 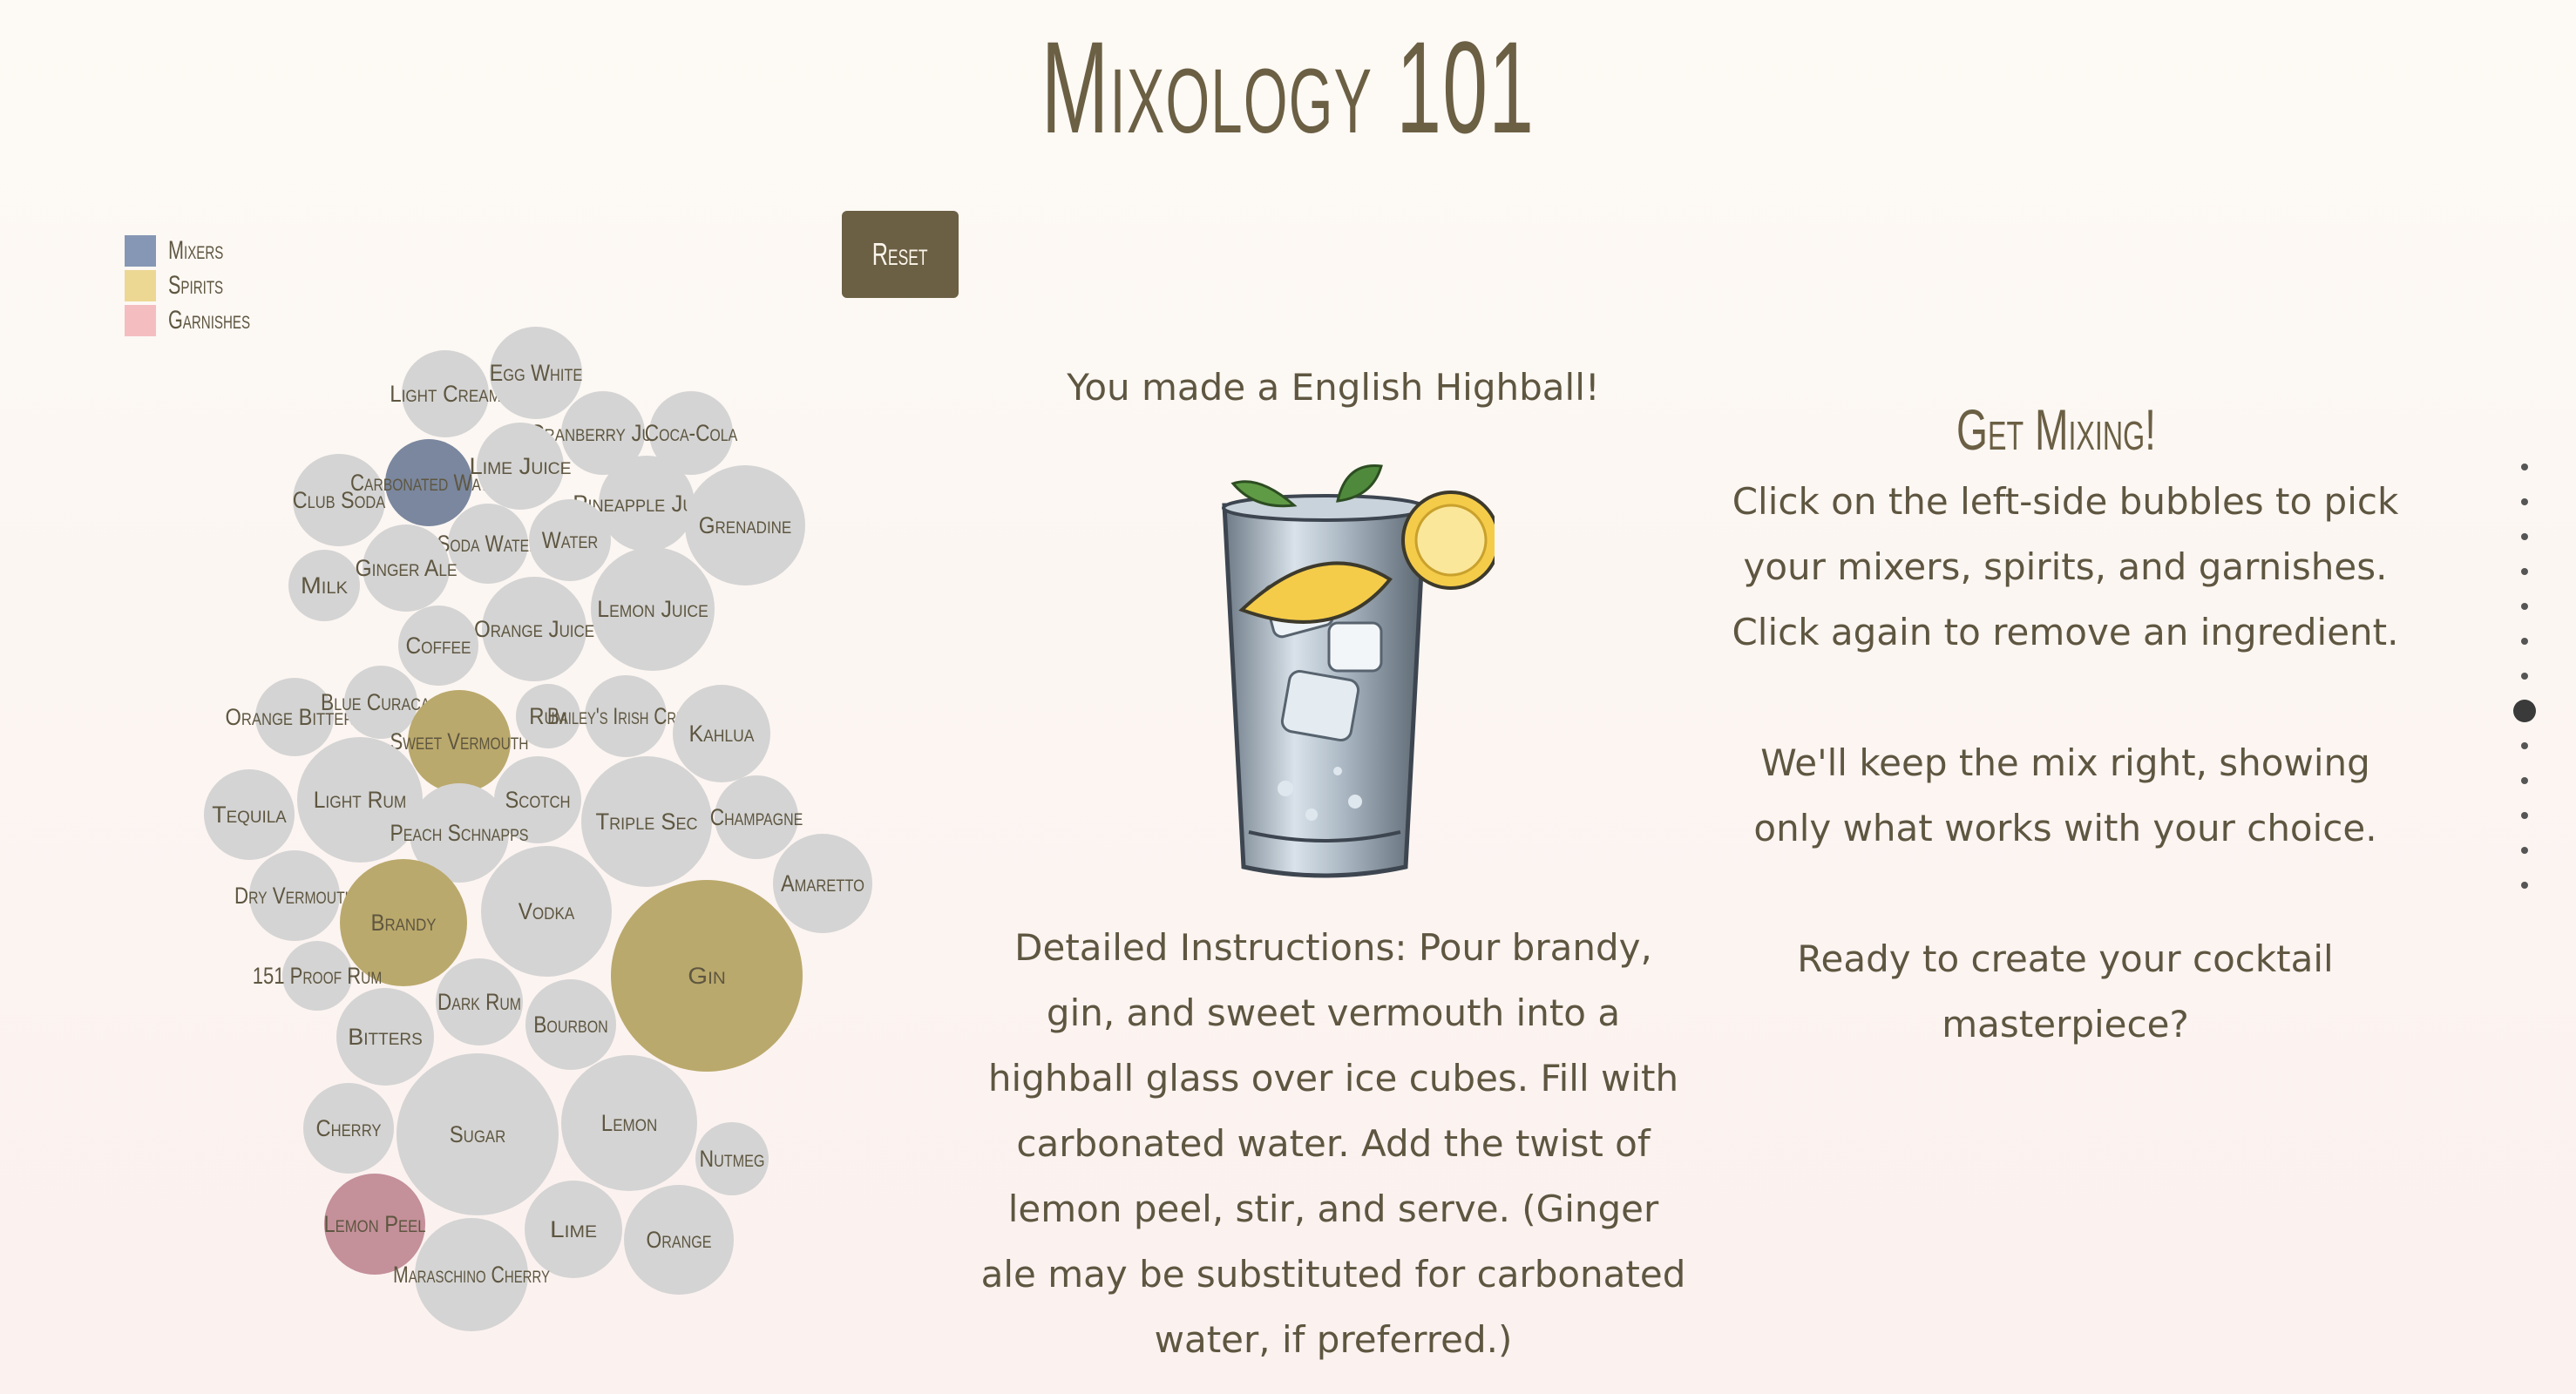 I want to click on bubble-label: Light Cream, so click(x=446, y=394).